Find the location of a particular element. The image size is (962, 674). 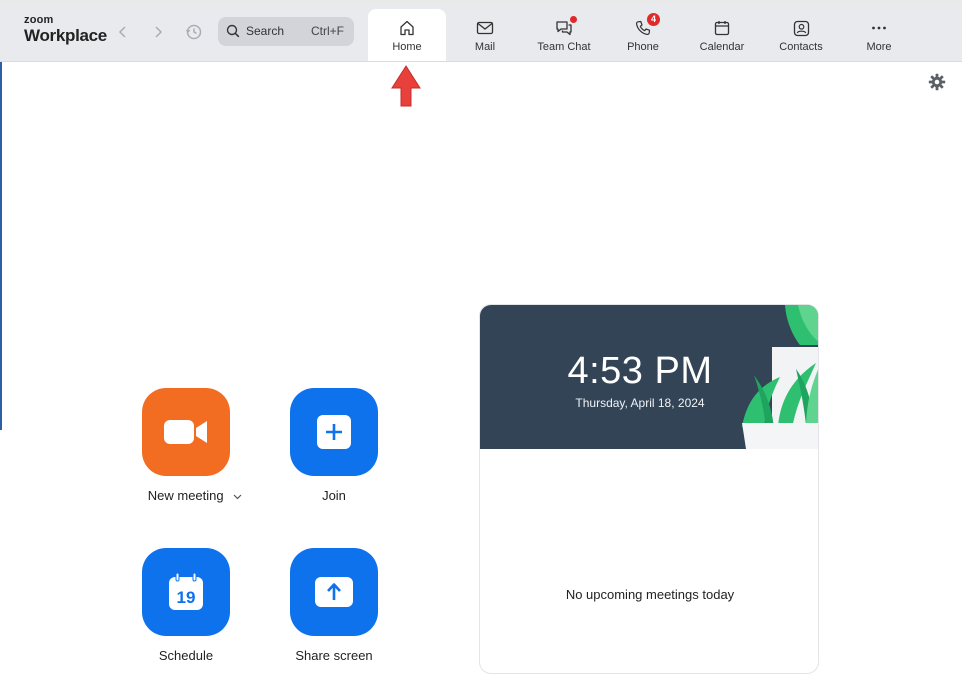

tab-home: Home is located at coordinates (407, 35).